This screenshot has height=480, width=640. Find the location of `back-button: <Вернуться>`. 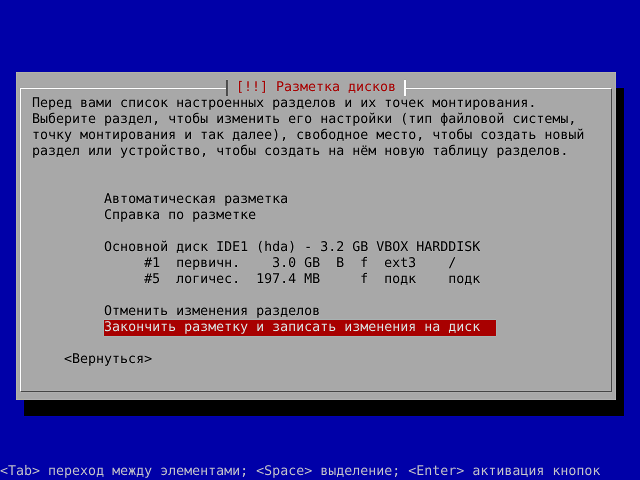

back-button: <Вернуться> is located at coordinates (108, 360).